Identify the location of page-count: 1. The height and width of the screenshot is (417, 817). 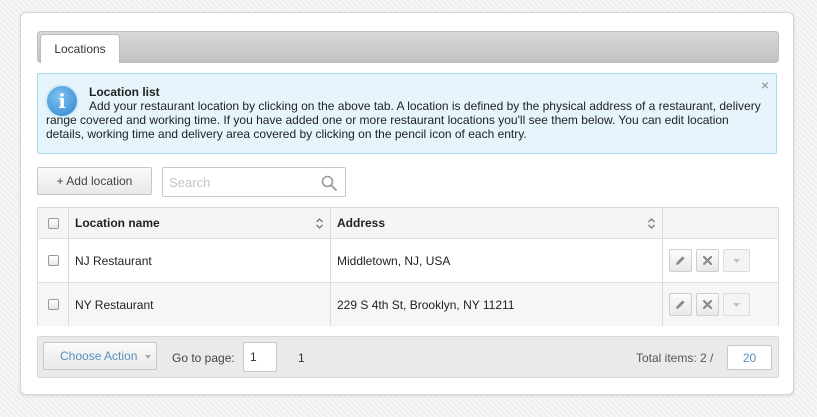
(301, 358).